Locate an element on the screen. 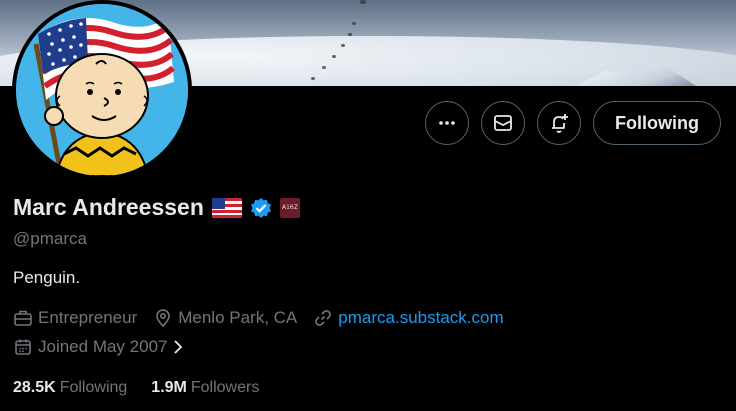  location-label: Menlo Park, CA is located at coordinates (238, 317).